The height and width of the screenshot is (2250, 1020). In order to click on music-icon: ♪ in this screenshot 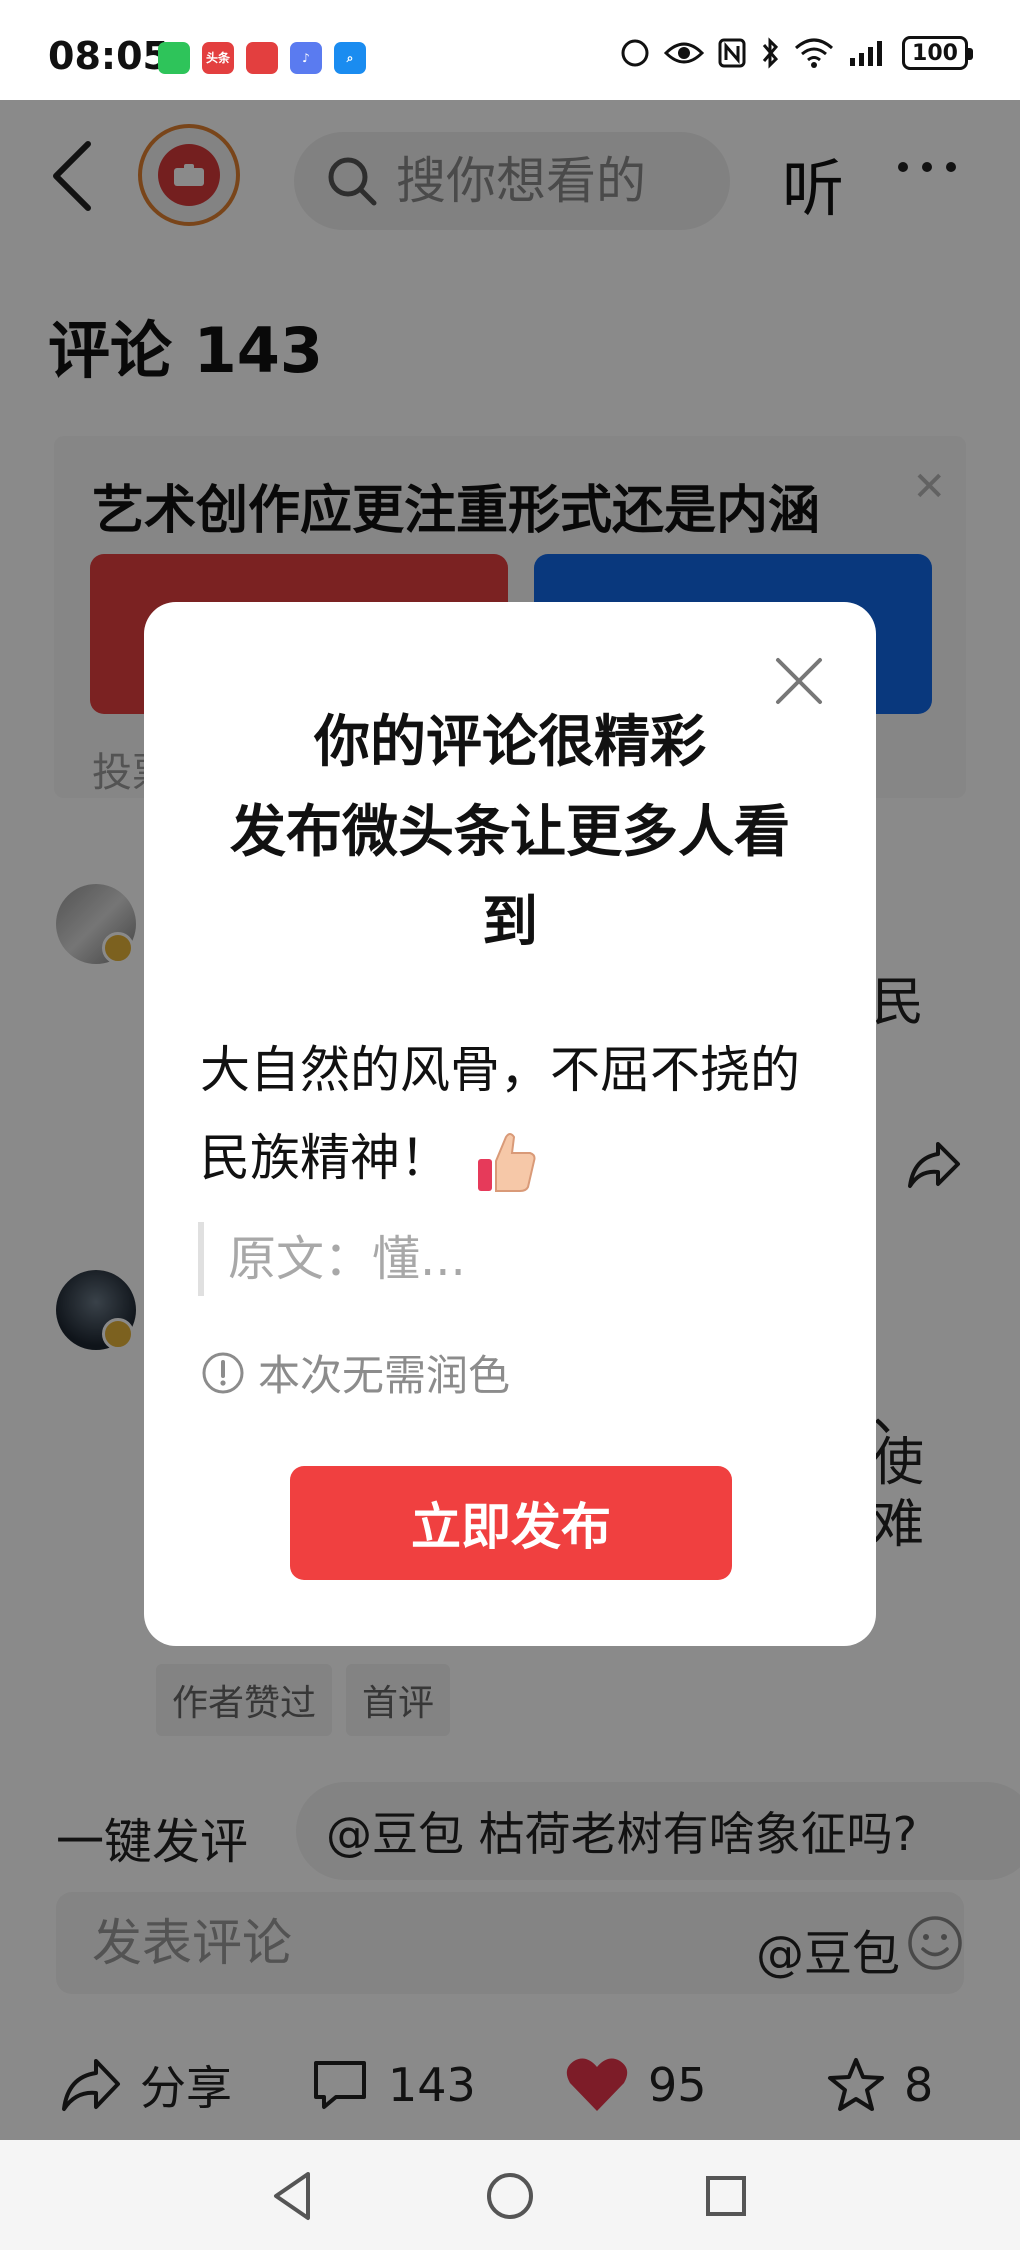, I will do `click(306, 58)`.